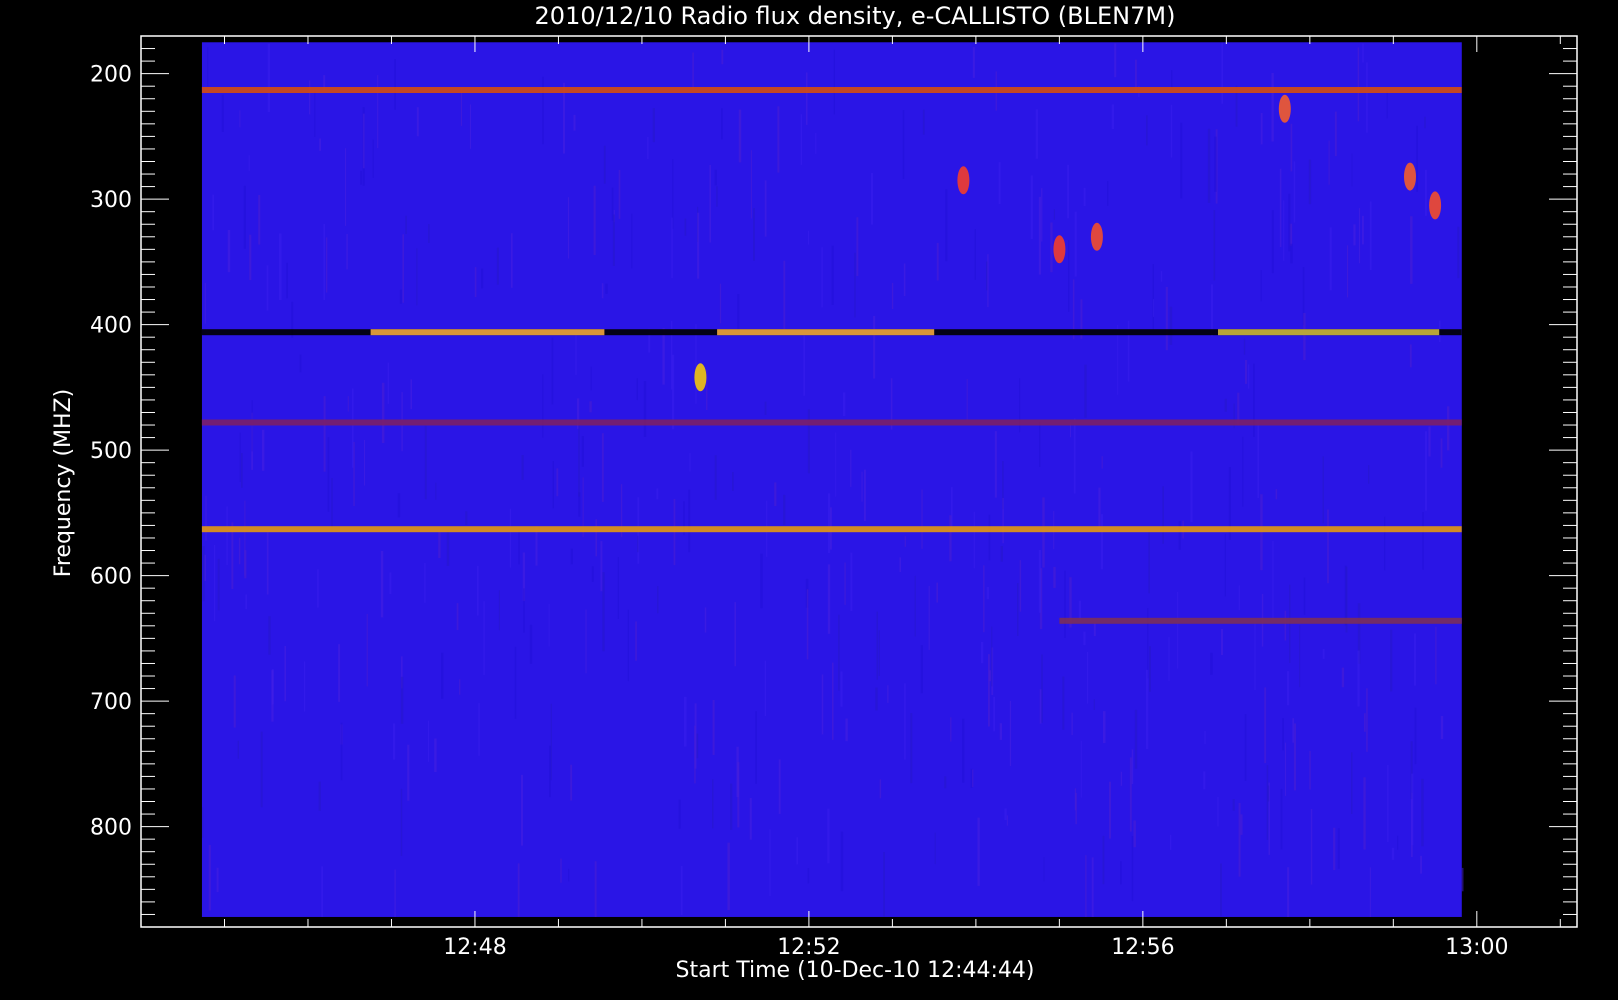 This screenshot has width=1618, height=1000. Describe the element at coordinates (808, 947) in the screenshot. I see `x-tick-label: 12:52` at that location.